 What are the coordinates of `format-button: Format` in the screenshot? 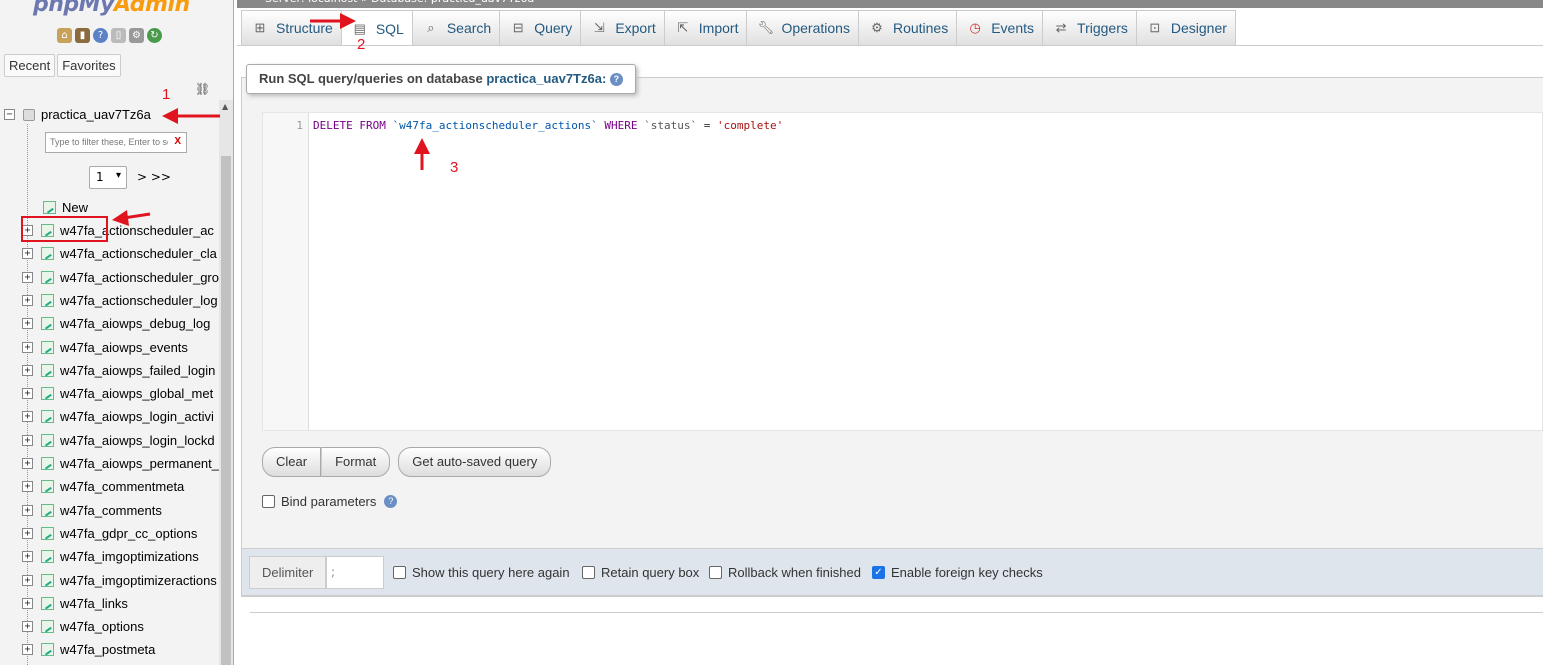 It's located at (356, 462).